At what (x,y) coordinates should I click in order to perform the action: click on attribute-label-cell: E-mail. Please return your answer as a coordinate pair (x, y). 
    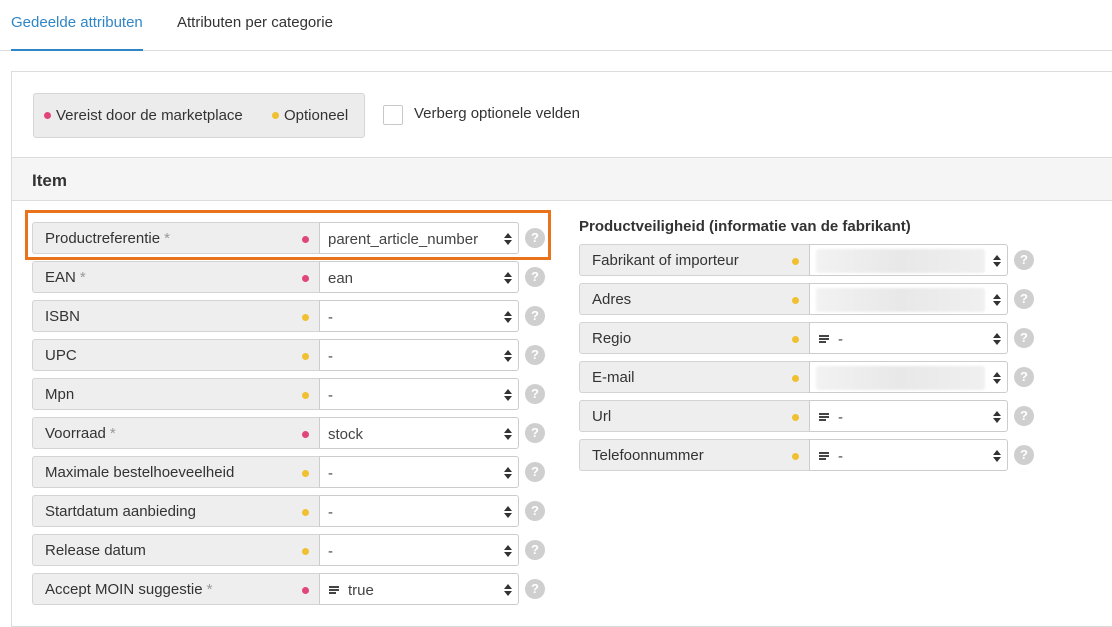
    Looking at the image, I should click on (694, 377).